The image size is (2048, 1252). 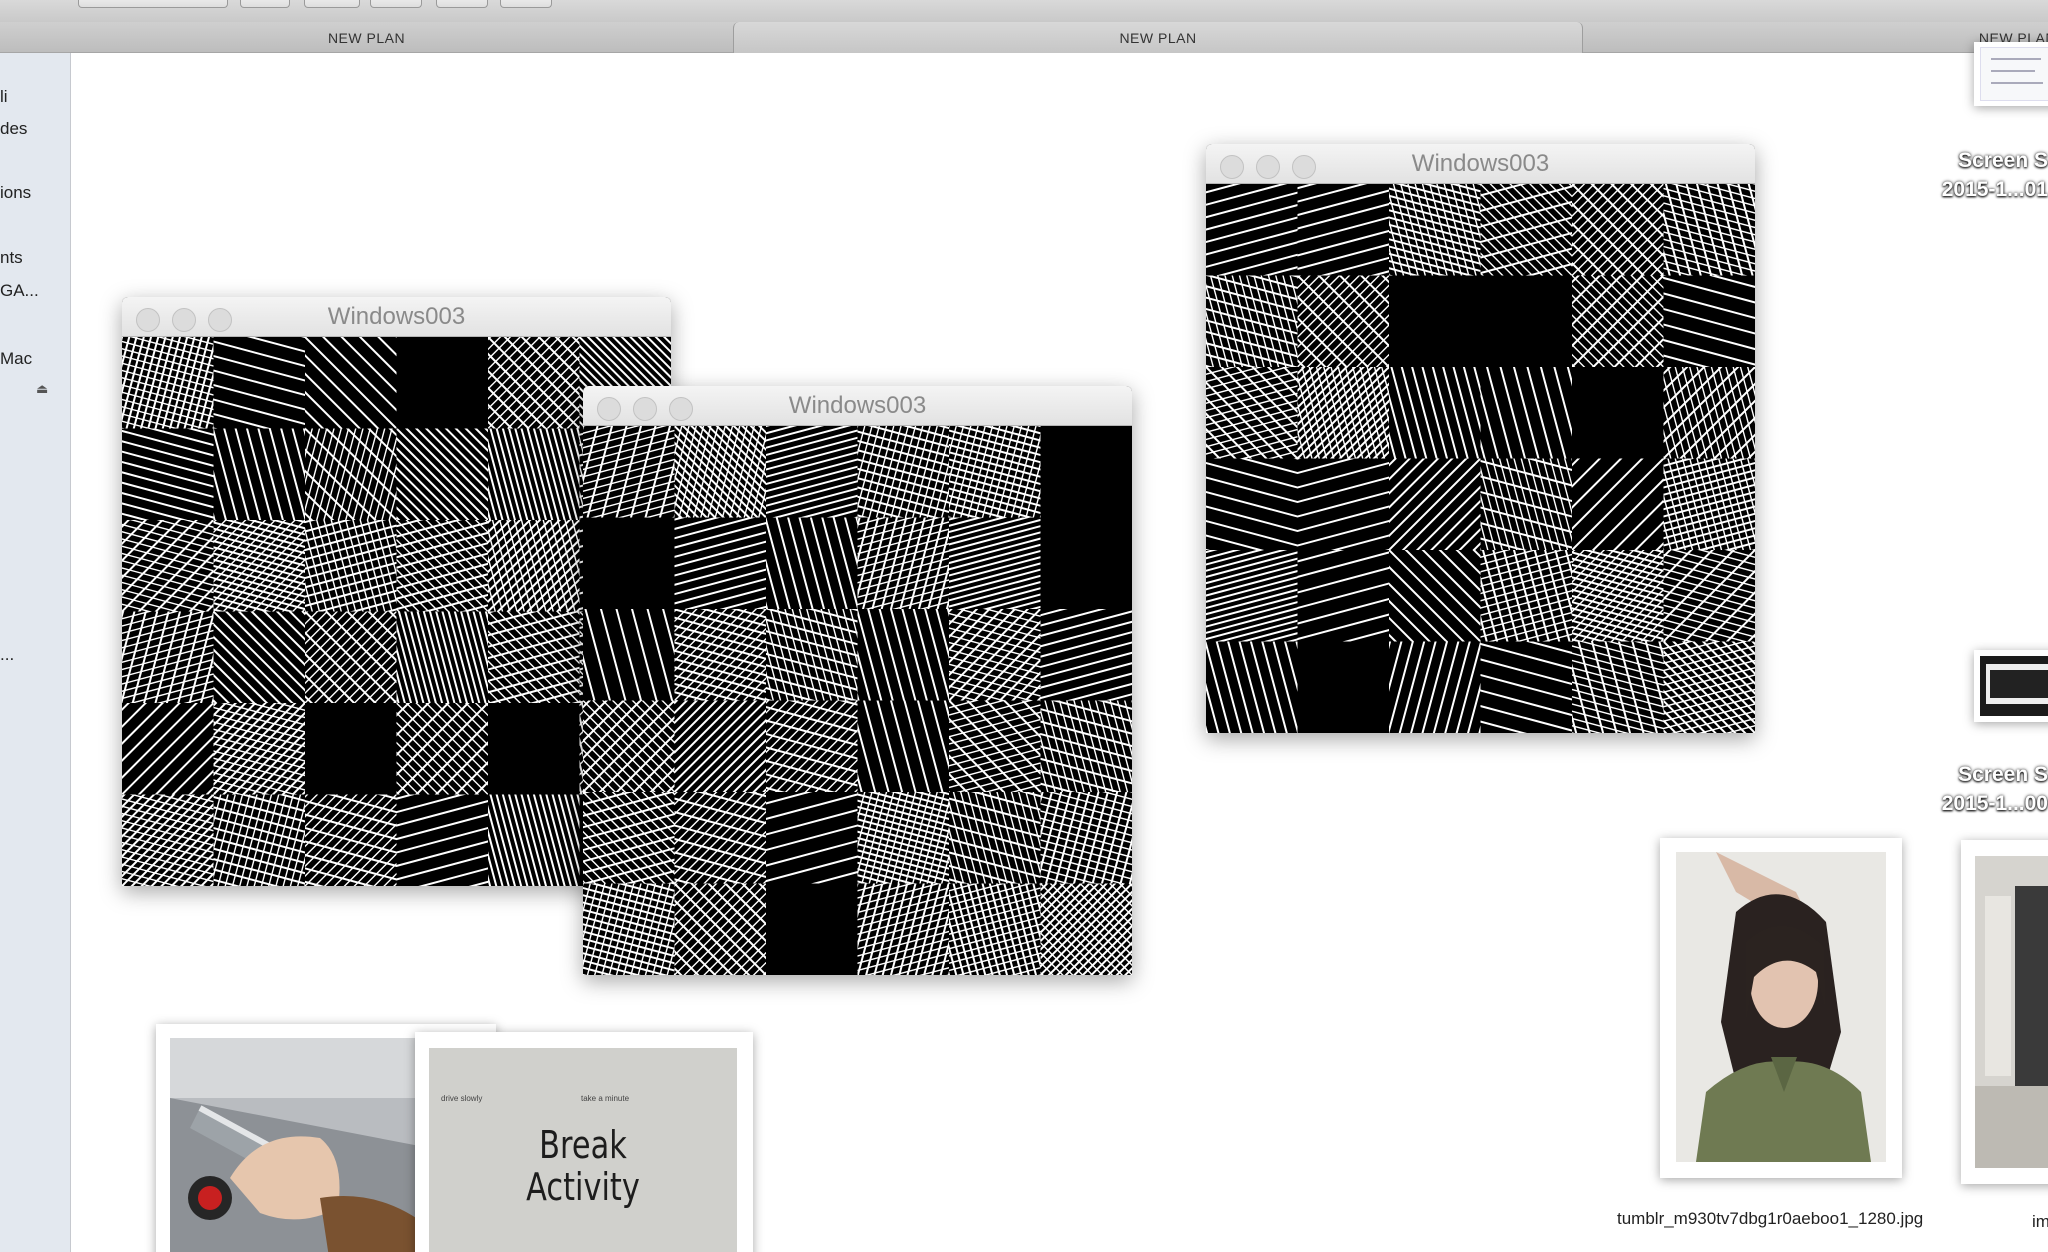 I want to click on tab-bar: NEW PLAN NEW PLAN NEW PLAN, so click(x=1024, y=37).